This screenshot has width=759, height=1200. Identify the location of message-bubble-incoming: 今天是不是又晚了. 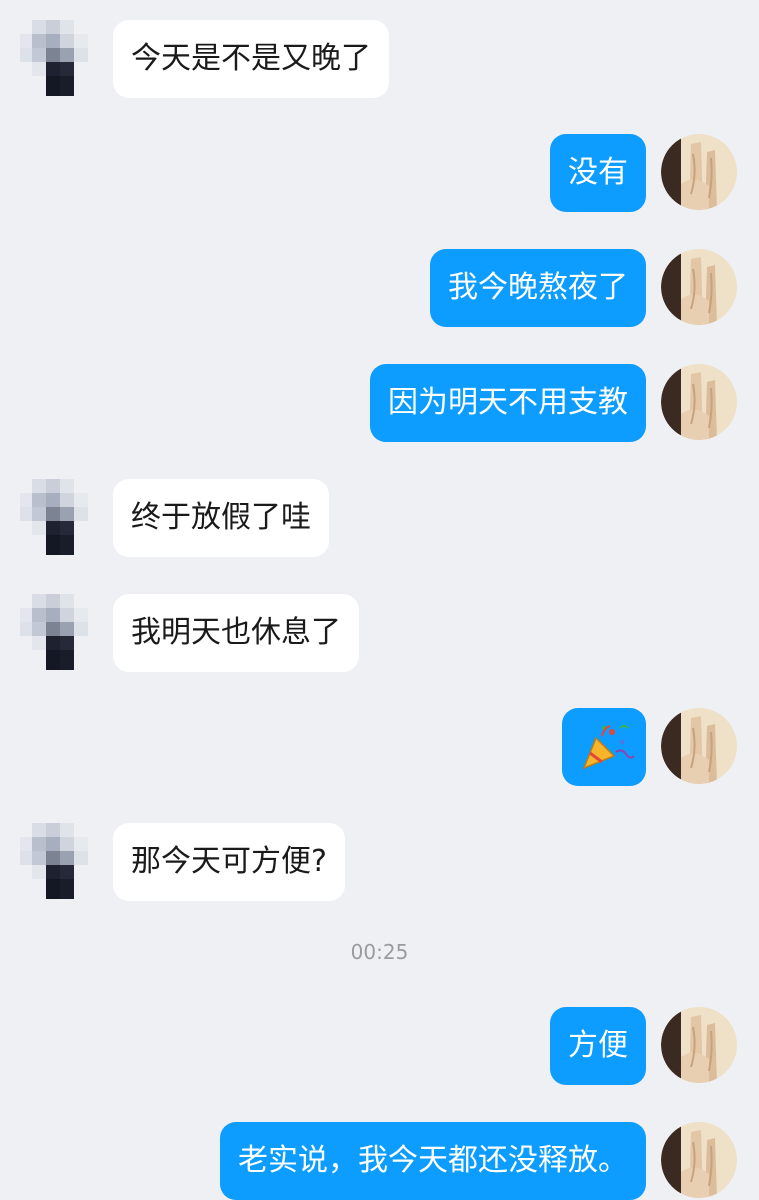
(251, 59).